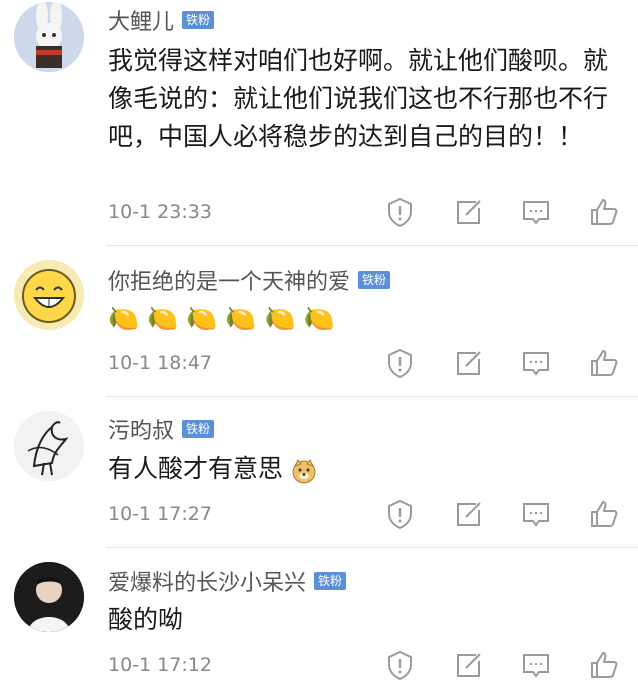 The image size is (638, 696). Describe the element at coordinates (368, 319) in the screenshot. I see `comment-text: 🍋🍋🍋🍋🍋🍋` at that location.